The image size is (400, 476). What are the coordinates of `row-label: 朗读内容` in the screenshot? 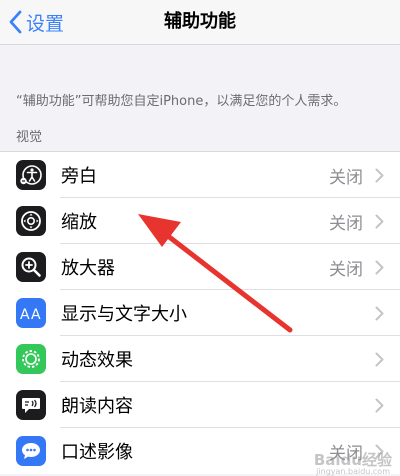 It's located at (97, 406).